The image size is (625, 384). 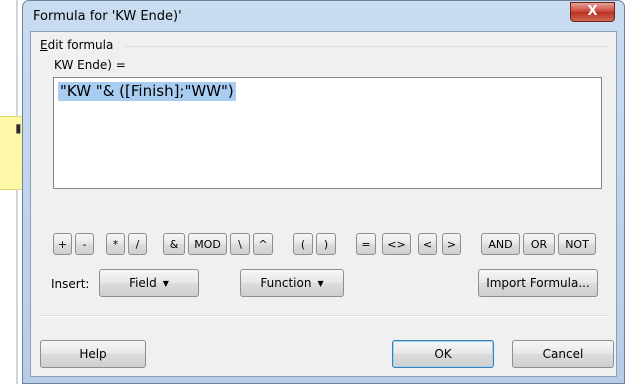 I want to click on field-button-label: Field, so click(x=143, y=283).